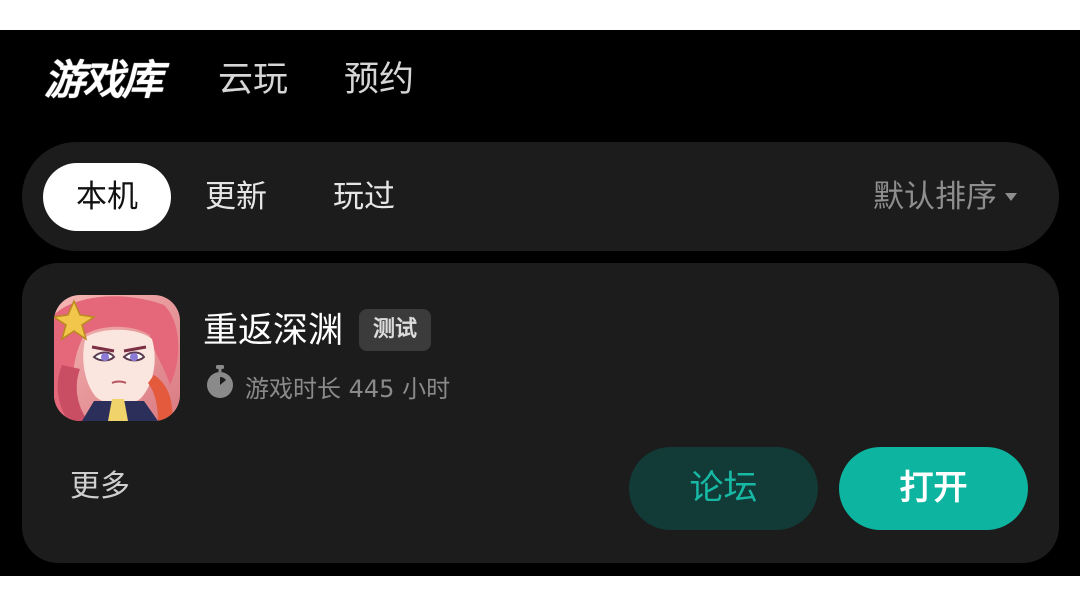 Image resolution: width=1080 pixels, height=606 pixels. I want to click on playtime-text: 游戏时长 445 小时, so click(348, 389).